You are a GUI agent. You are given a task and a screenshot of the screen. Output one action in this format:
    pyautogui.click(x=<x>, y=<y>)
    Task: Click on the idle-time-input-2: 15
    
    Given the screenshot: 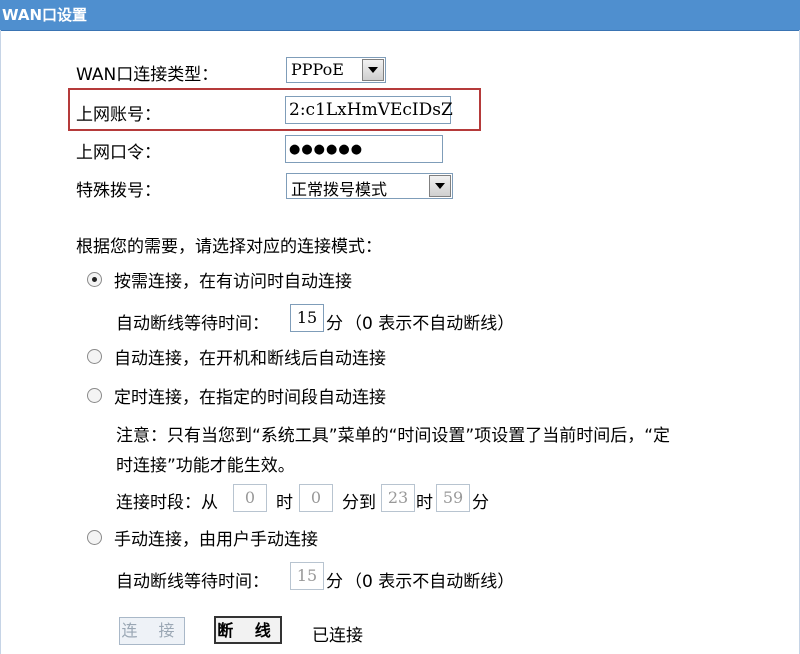 What is the action you would take?
    pyautogui.click(x=307, y=576)
    